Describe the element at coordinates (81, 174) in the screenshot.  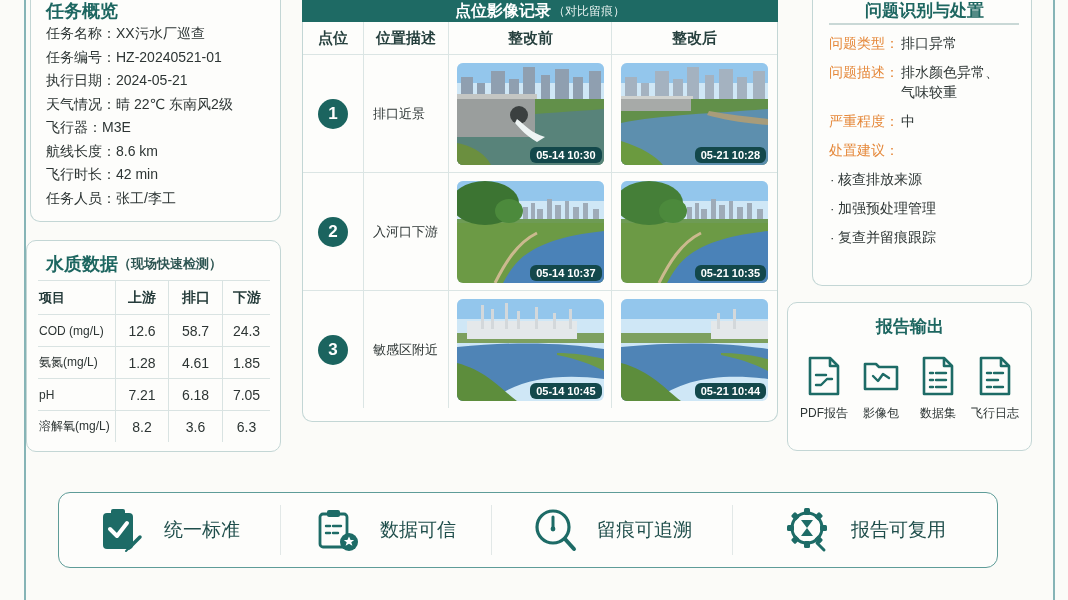
I see `field-label: 飞行时长：` at that location.